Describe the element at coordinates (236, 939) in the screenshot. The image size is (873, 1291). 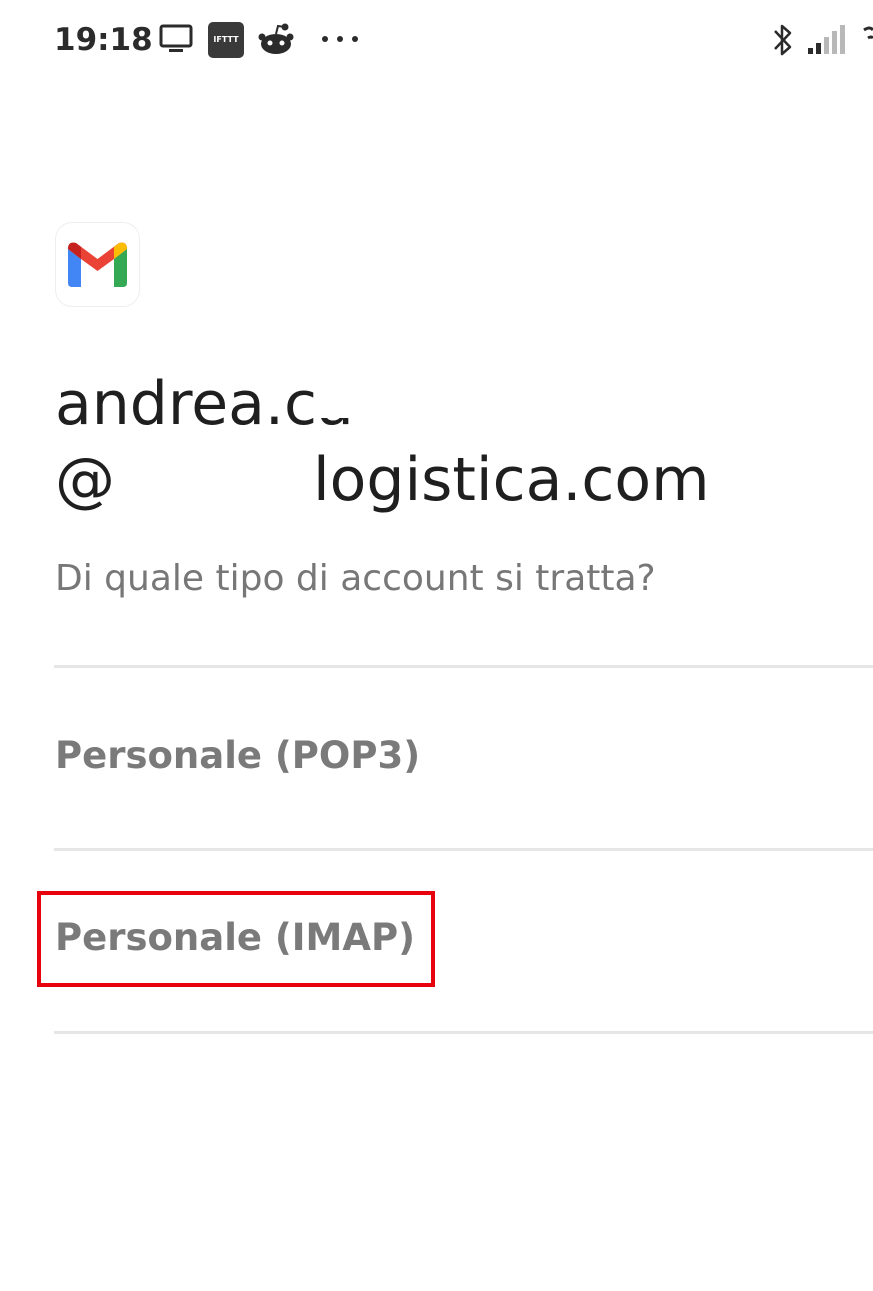
I see `highlight-annotation-box` at that location.